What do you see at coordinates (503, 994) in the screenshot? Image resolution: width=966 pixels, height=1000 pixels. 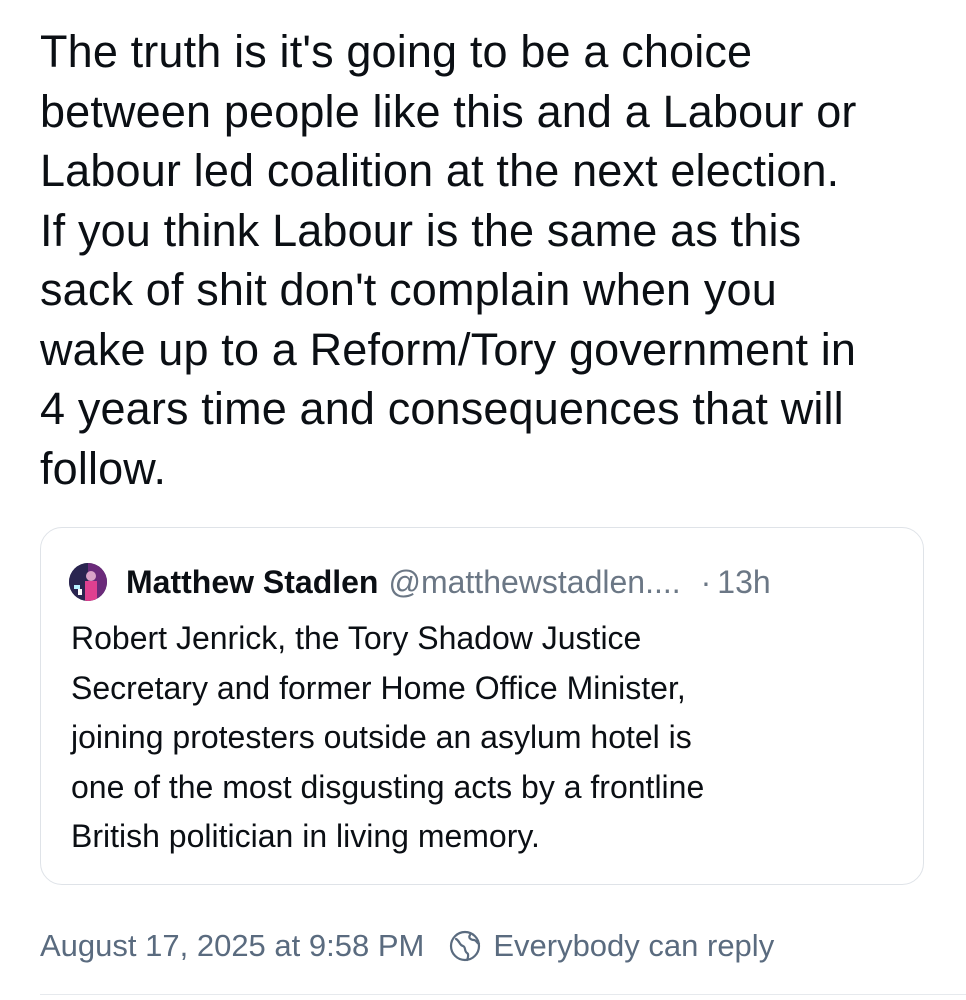 I see `divider` at bounding box center [503, 994].